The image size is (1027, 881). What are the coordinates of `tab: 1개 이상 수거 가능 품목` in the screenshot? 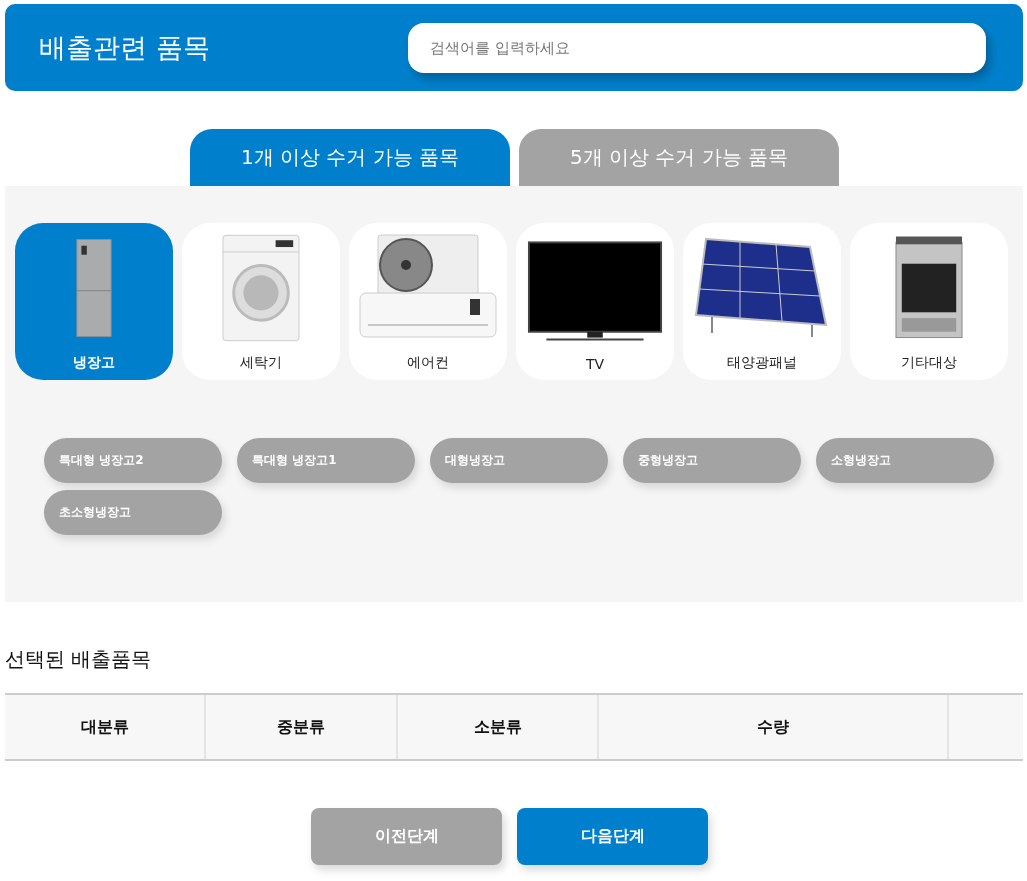 It's located at (350, 157).